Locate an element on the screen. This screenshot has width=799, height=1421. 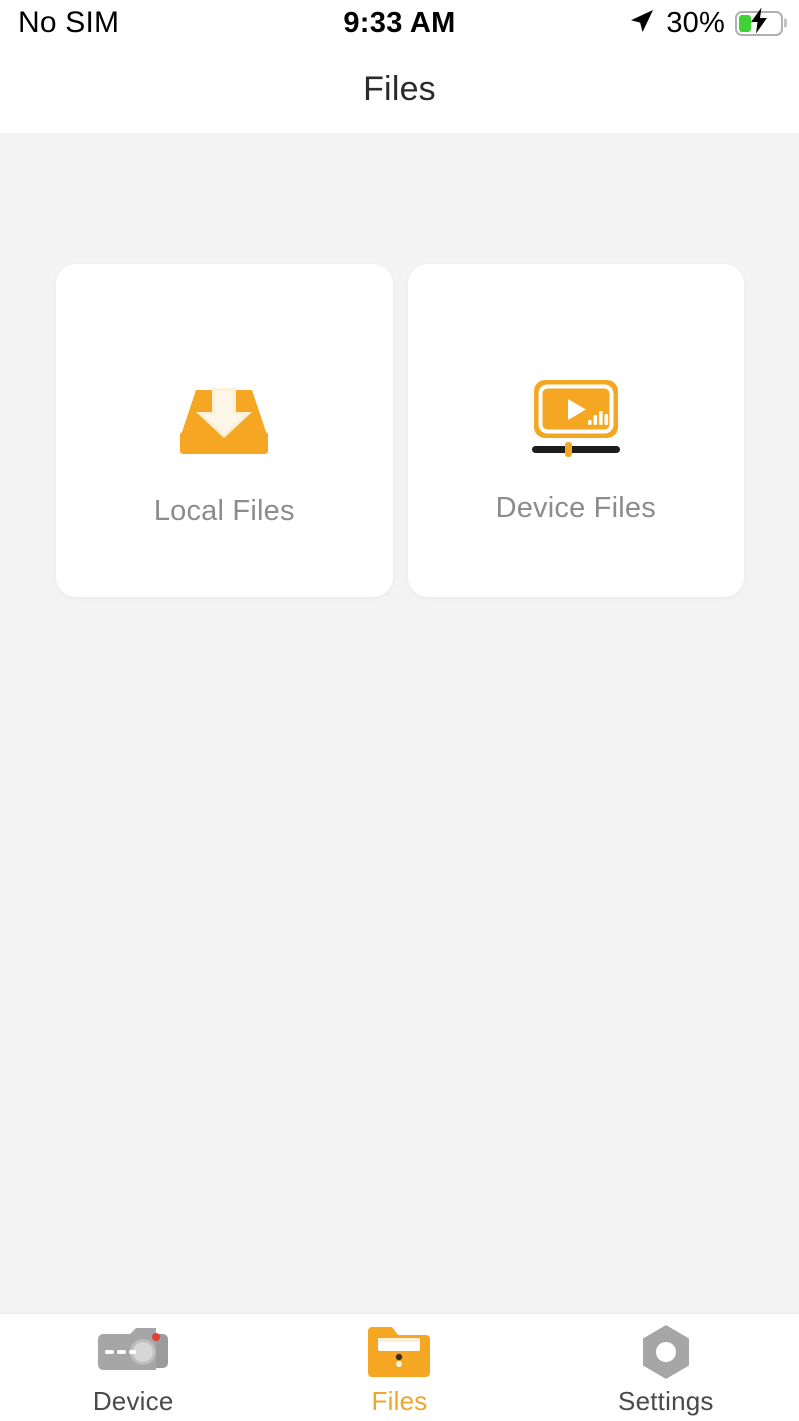
device-files-label: Device Files is located at coordinates (575, 508).